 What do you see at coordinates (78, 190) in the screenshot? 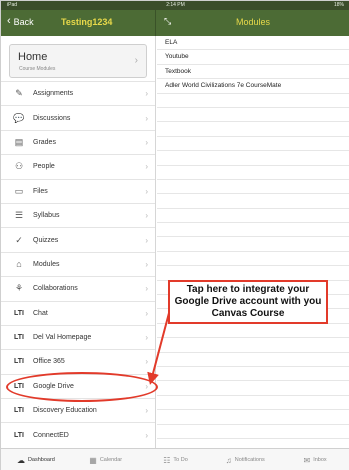
I see `sidebar-item-files: ▭ Files ›` at bounding box center [78, 190].